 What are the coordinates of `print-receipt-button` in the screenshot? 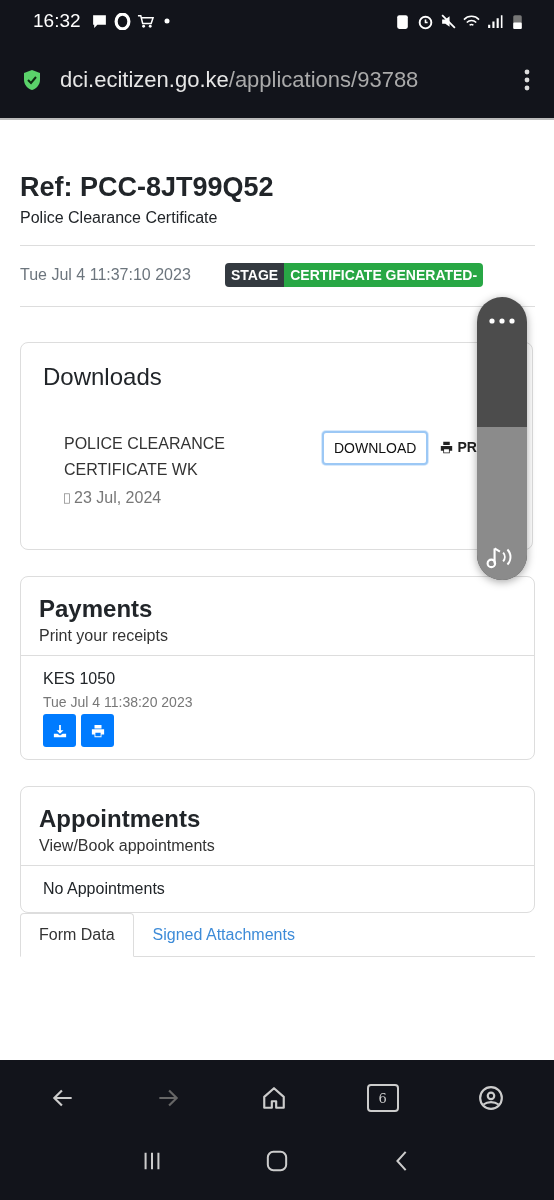 It's located at (97, 730).